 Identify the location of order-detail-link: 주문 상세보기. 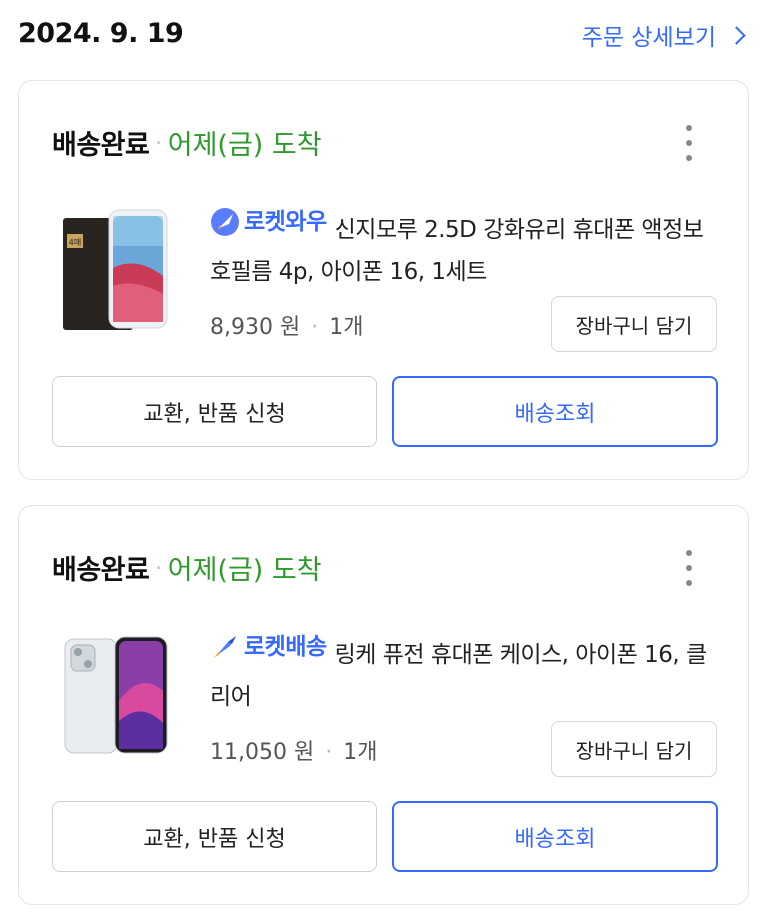
(663, 35).